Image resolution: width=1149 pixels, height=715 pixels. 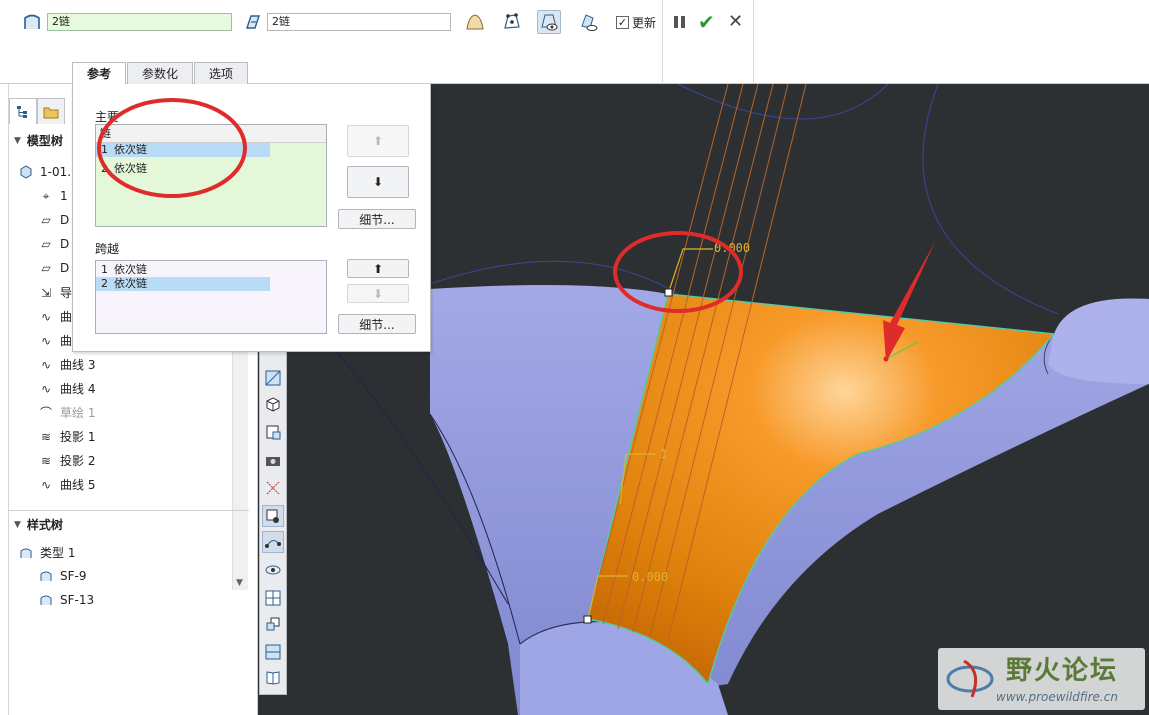 What do you see at coordinates (211, 134) in the screenshot?
I see `chain-column-header: 链` at bounding box center [211, 134].